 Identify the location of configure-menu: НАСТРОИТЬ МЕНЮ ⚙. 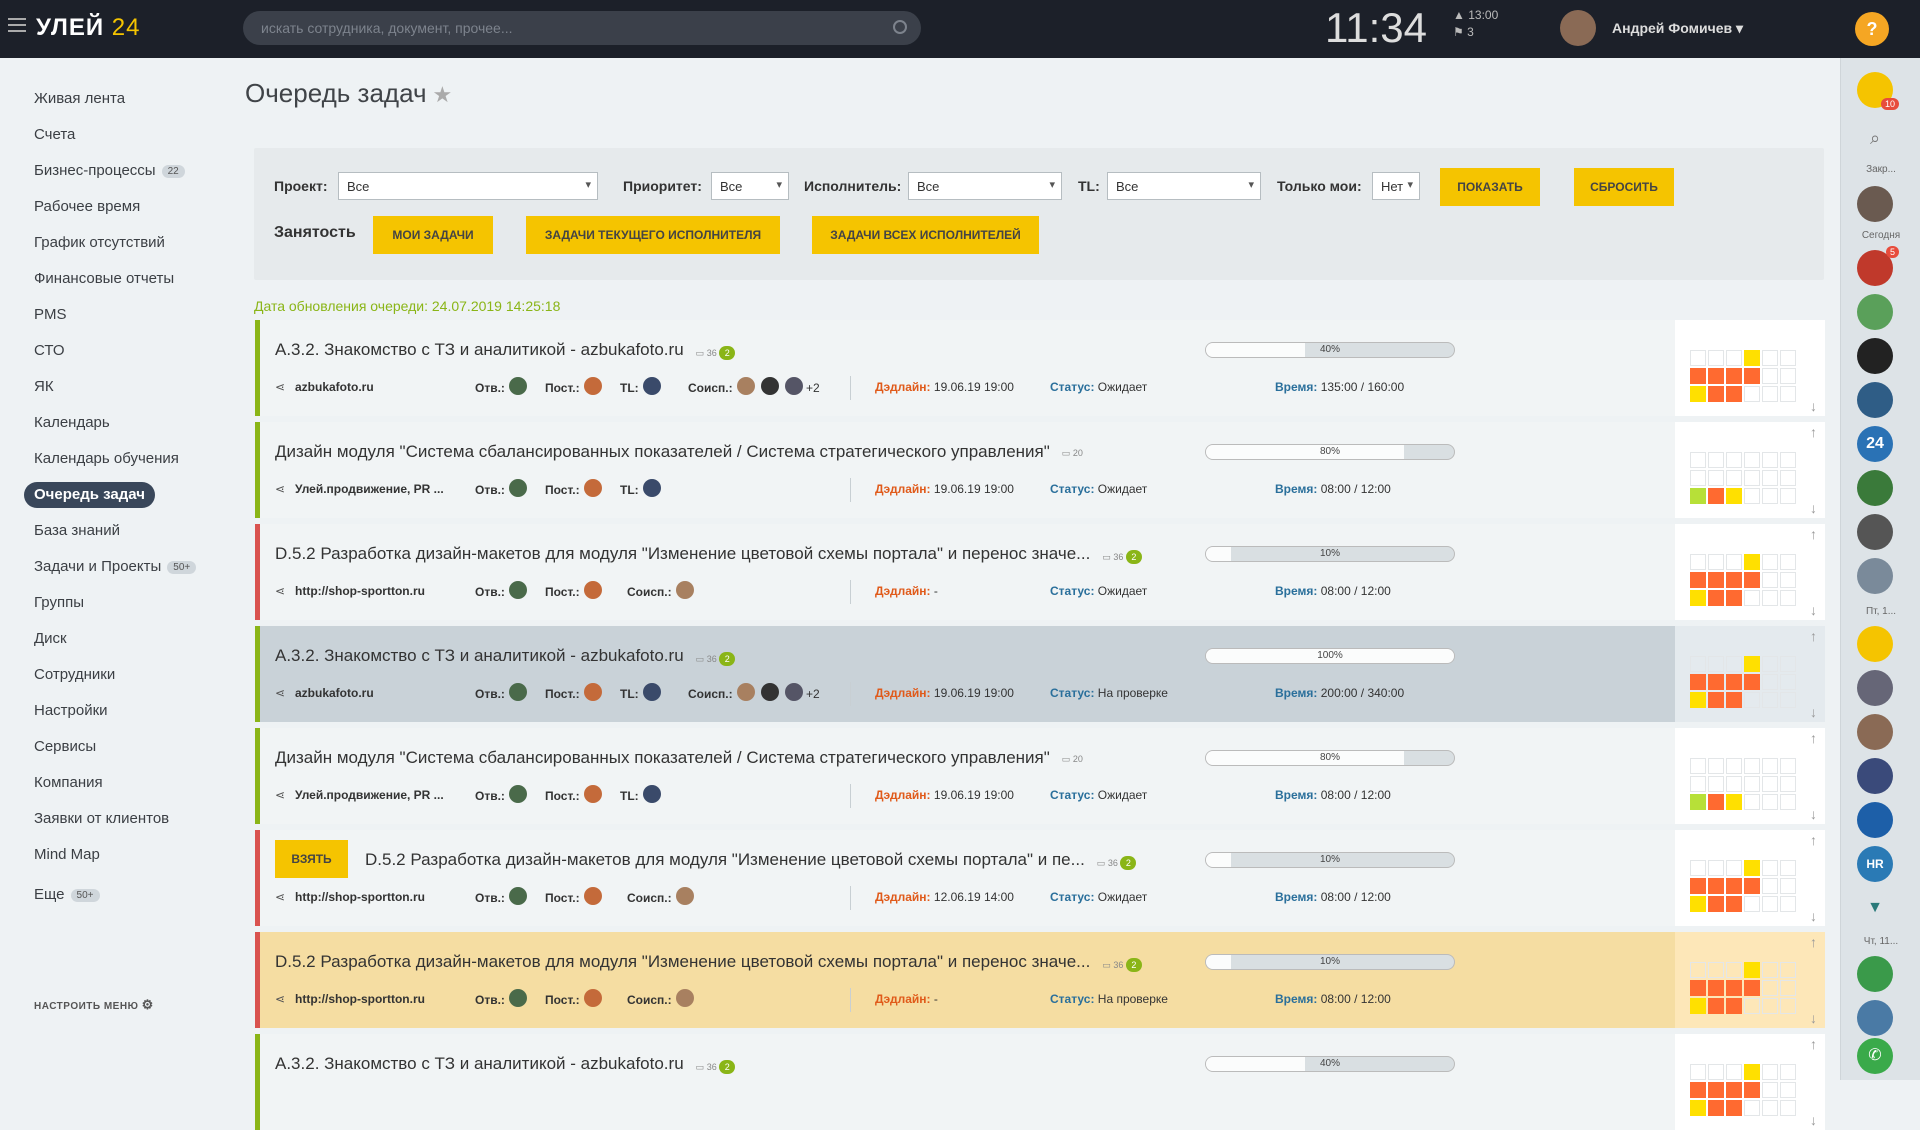
(94, 1005).